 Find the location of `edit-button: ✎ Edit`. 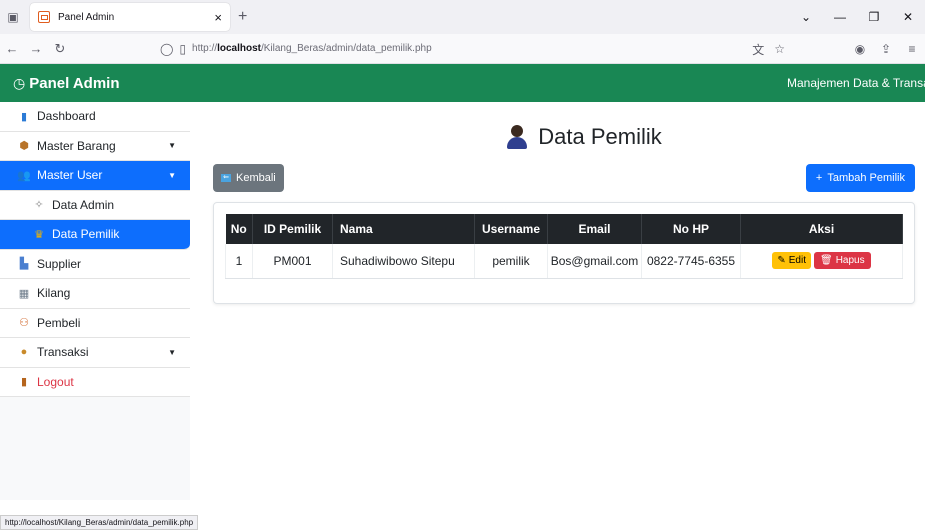

edit-button: ✎ Edit is located at coordinates (791, 261).